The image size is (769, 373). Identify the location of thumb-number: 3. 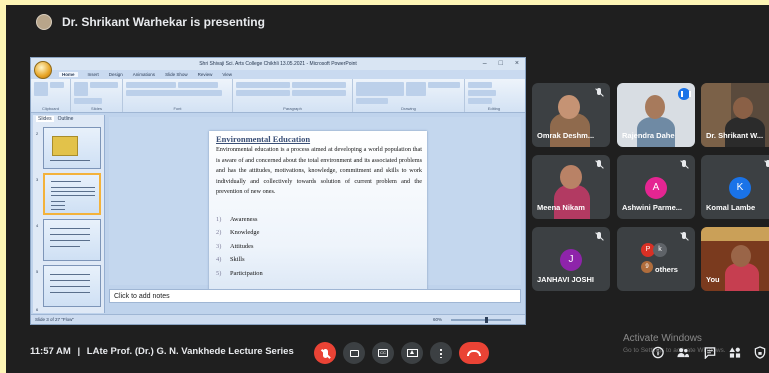
(37, 179).